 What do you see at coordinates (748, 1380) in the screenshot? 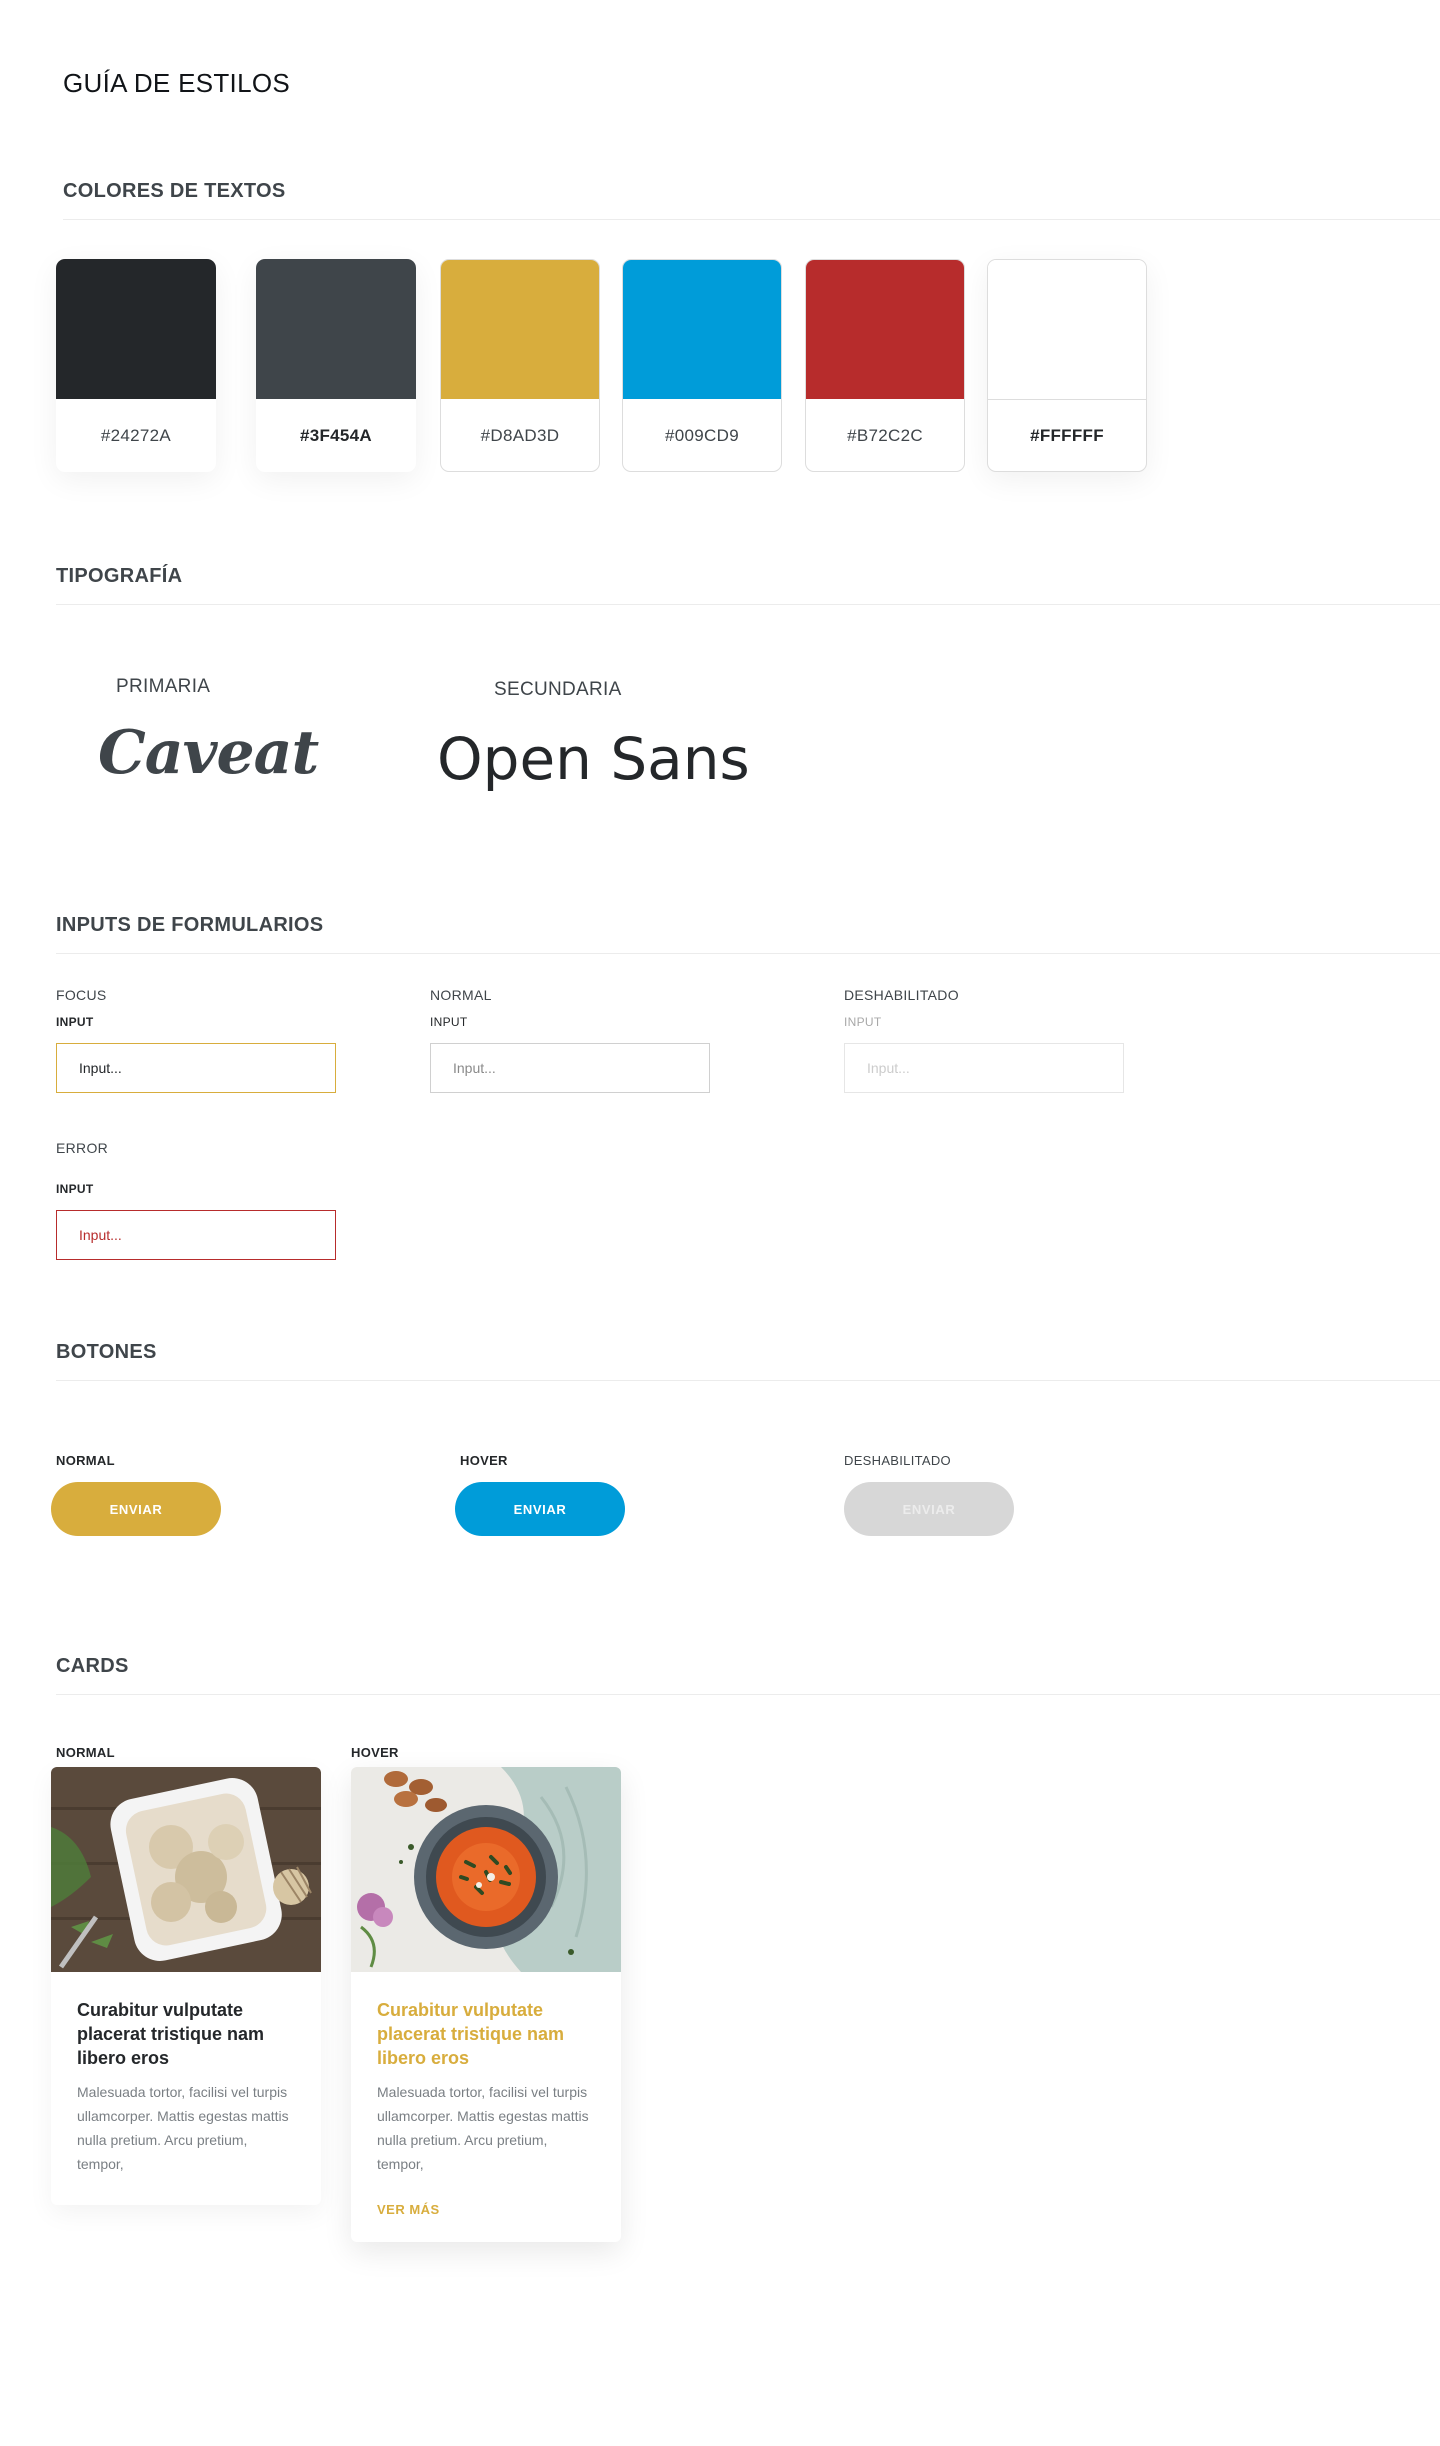
I see `buttons-divider` at bounding box center [748, 1380].